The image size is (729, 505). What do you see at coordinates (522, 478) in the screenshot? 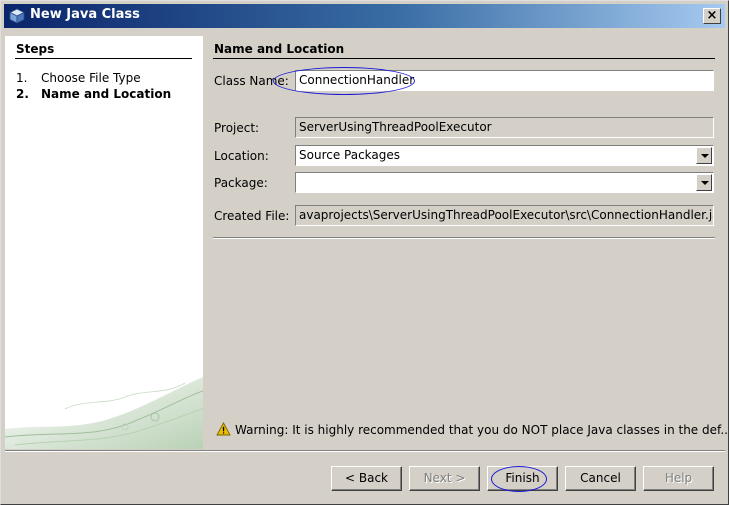
I see `finish-button: Finish` at bounding box center [522, 478].